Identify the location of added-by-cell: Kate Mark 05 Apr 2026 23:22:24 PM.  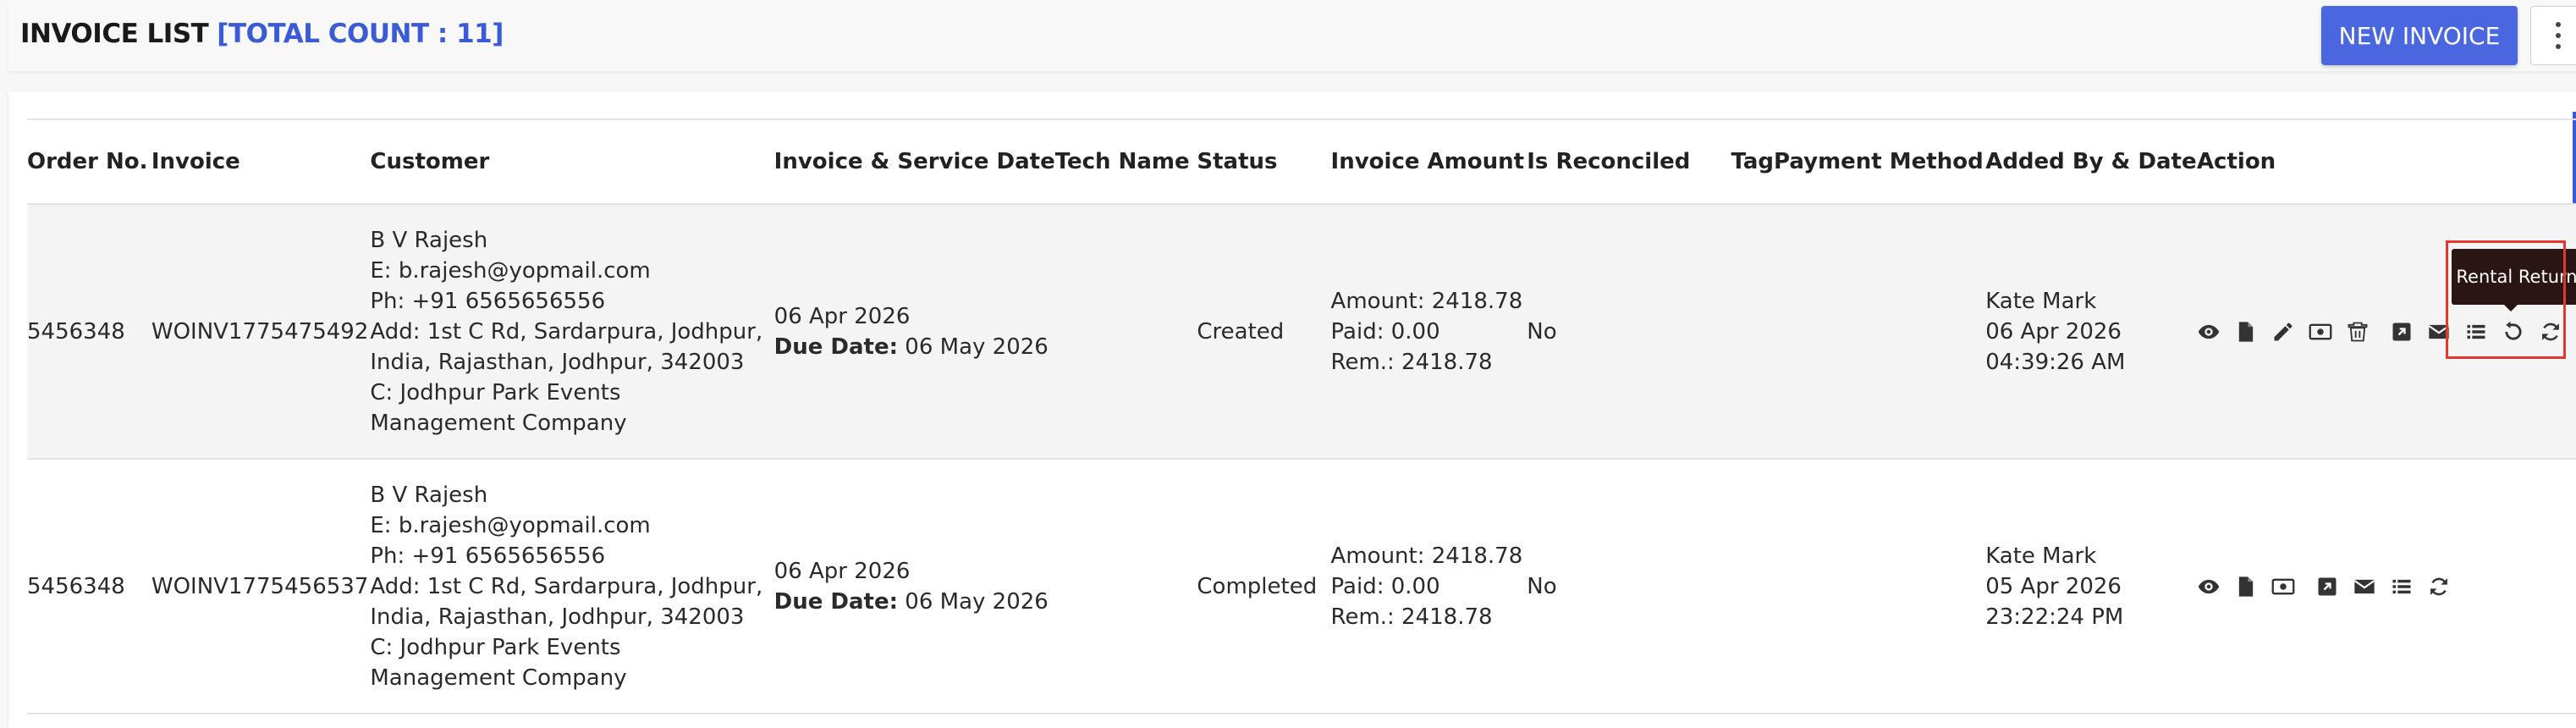
(2091, 586).